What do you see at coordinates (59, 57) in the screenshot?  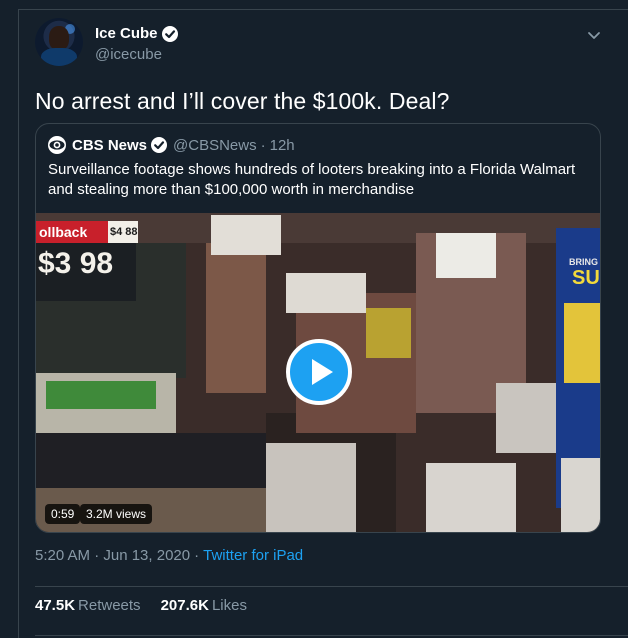 I see `avatar-shoulders` at bounding box center [59, 57].